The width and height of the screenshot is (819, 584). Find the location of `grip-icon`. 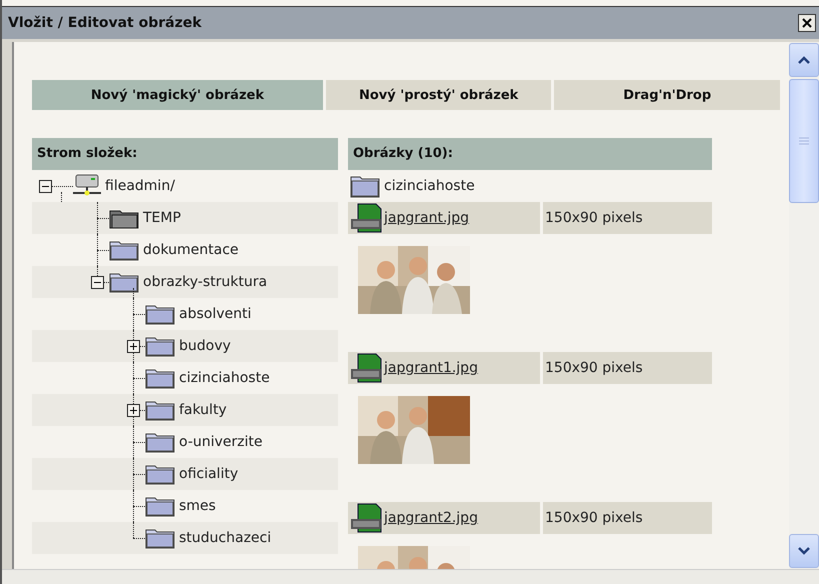

grip-icon is located at coordinates (804, 141).